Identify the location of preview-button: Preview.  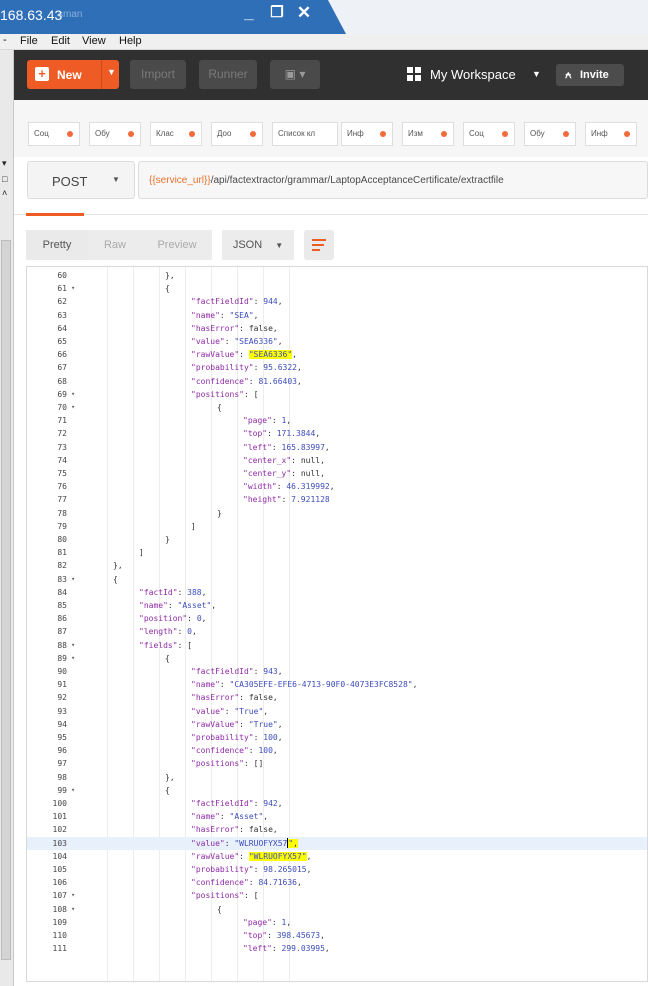
(177, 245).